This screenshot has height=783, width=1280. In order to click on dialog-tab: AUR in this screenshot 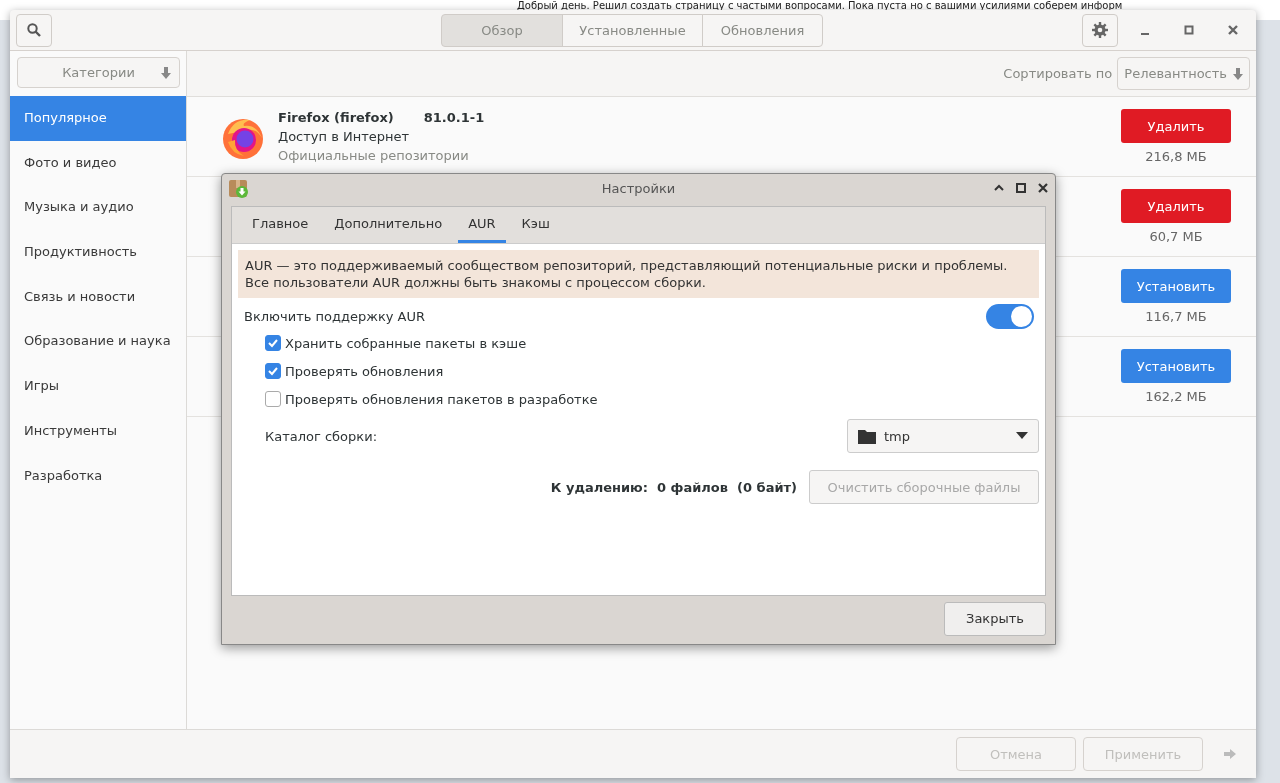, I will do `click(482, 225)`.